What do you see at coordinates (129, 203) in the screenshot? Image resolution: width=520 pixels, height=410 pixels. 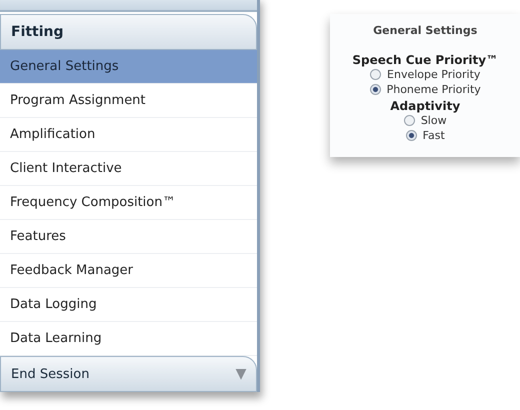 I see `sidebar-item: Frequency Composition™` at bounding box center [129, 203].